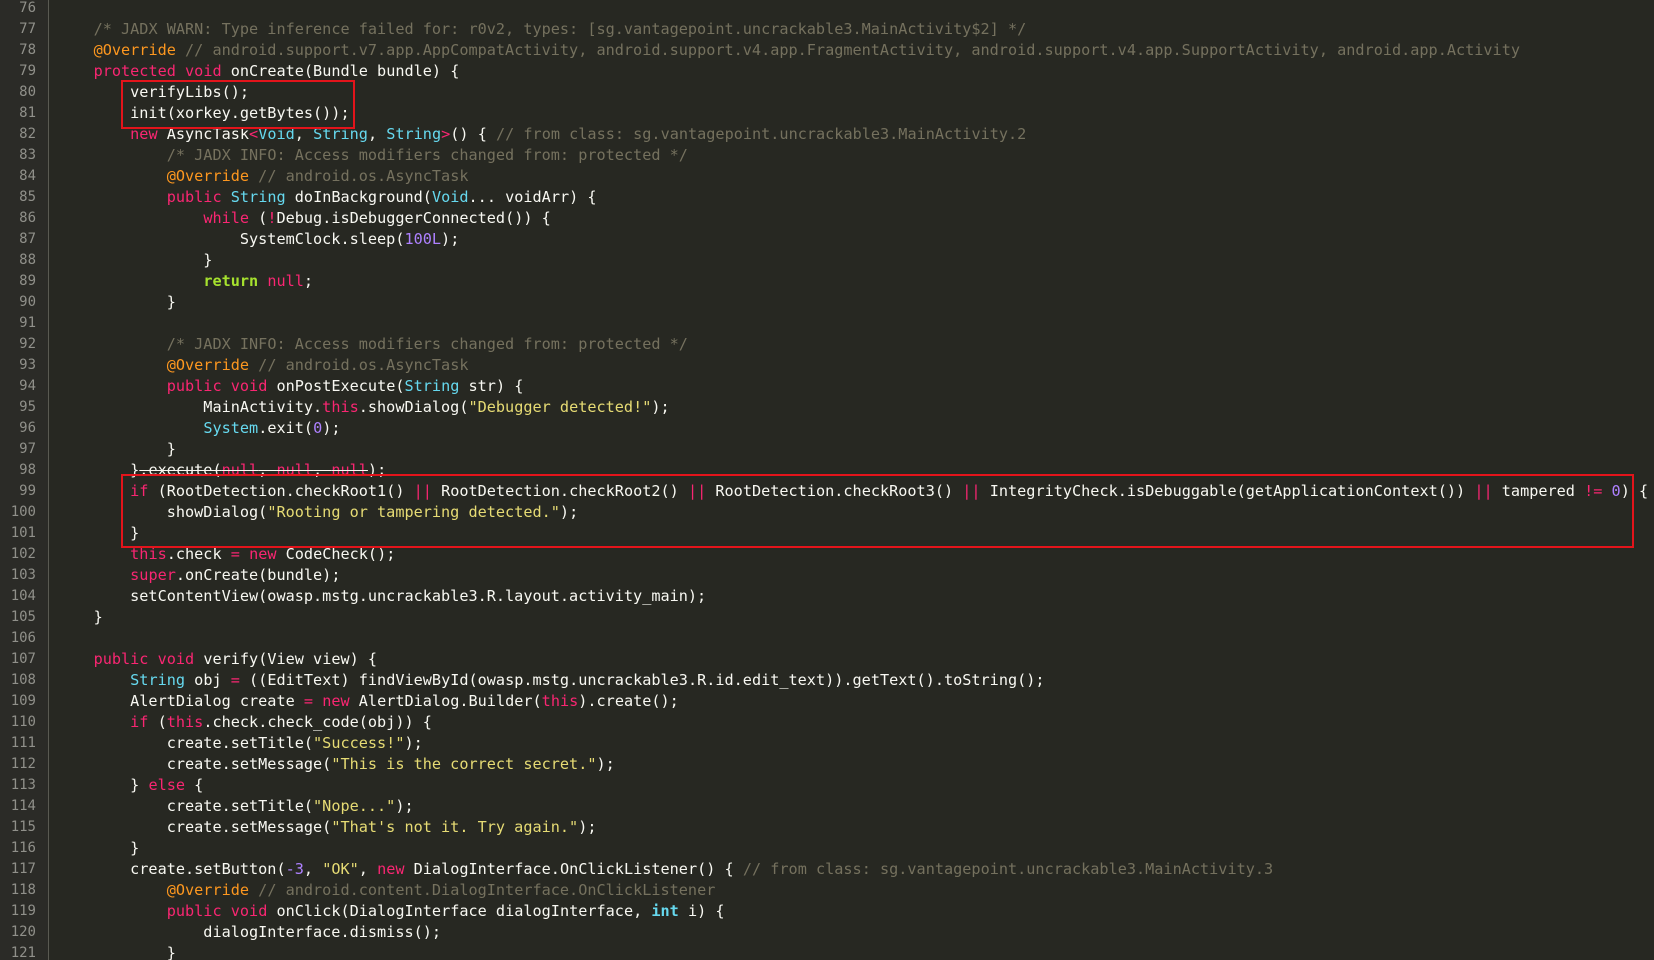  I want to click on line-number: 85, so click(27, 197).